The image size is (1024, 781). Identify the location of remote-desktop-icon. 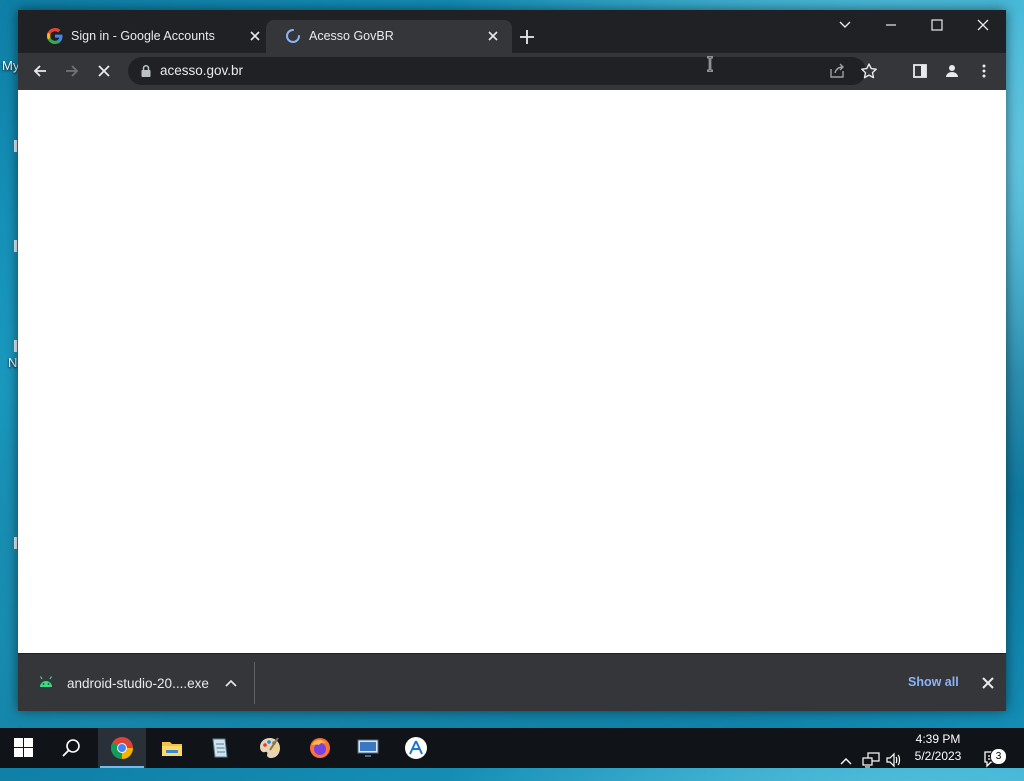
(368, 748).